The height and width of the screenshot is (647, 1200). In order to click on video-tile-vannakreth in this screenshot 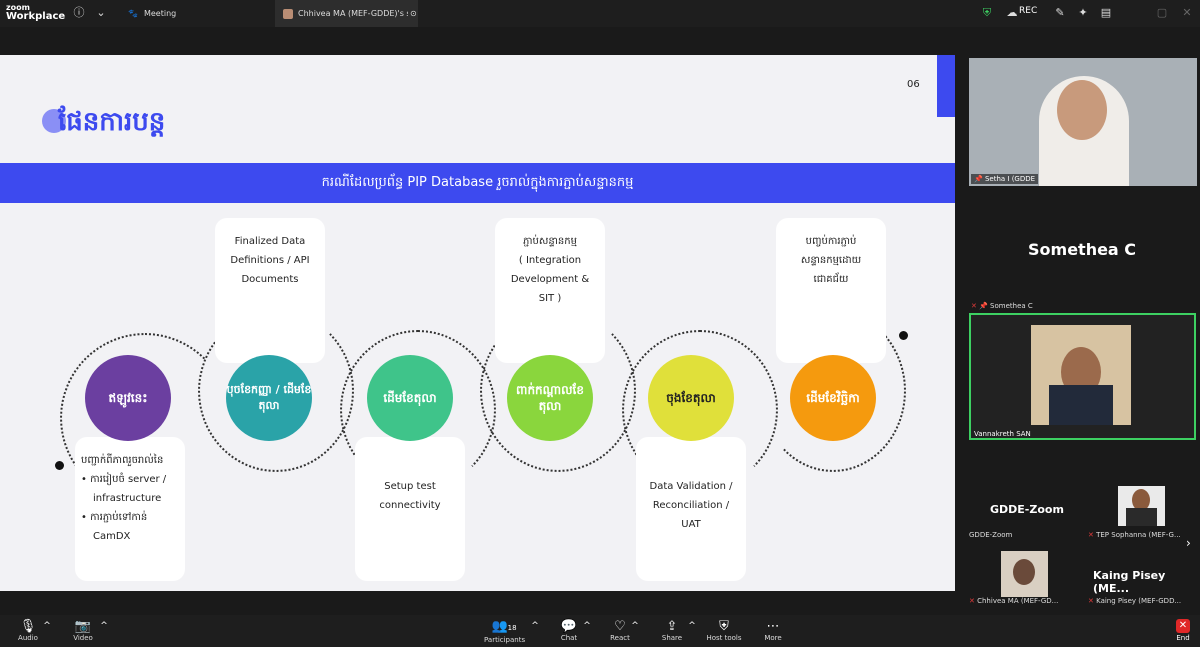, I will do `click(1082, 376)`.